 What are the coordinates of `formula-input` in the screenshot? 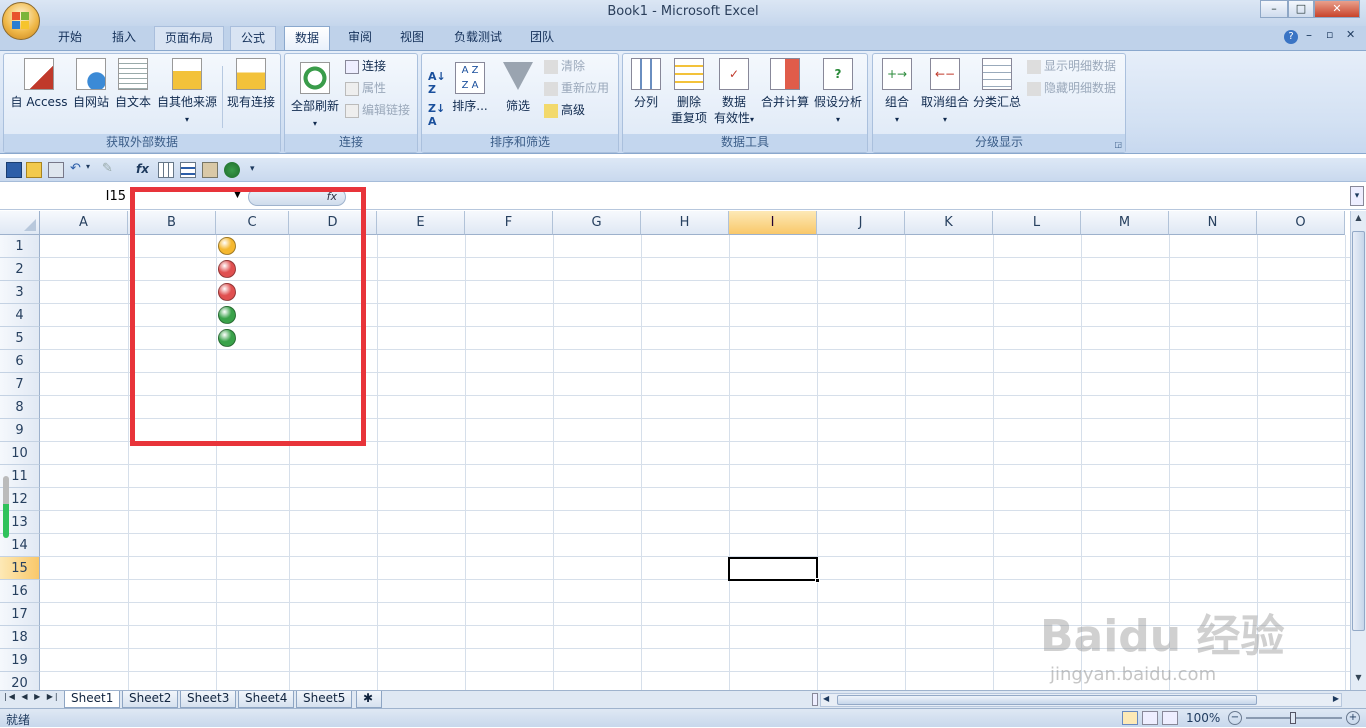 It's located at (858, 198).